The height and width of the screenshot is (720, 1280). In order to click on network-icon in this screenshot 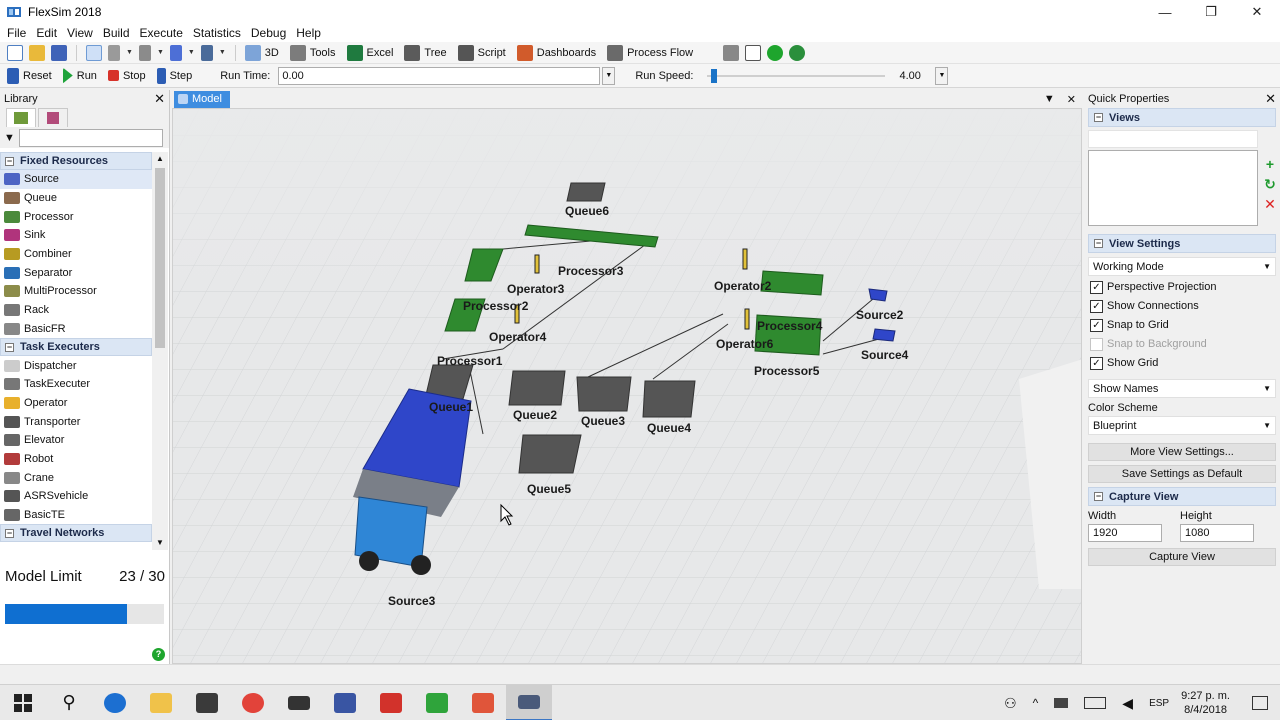, I will do `click(1061, 703)`.